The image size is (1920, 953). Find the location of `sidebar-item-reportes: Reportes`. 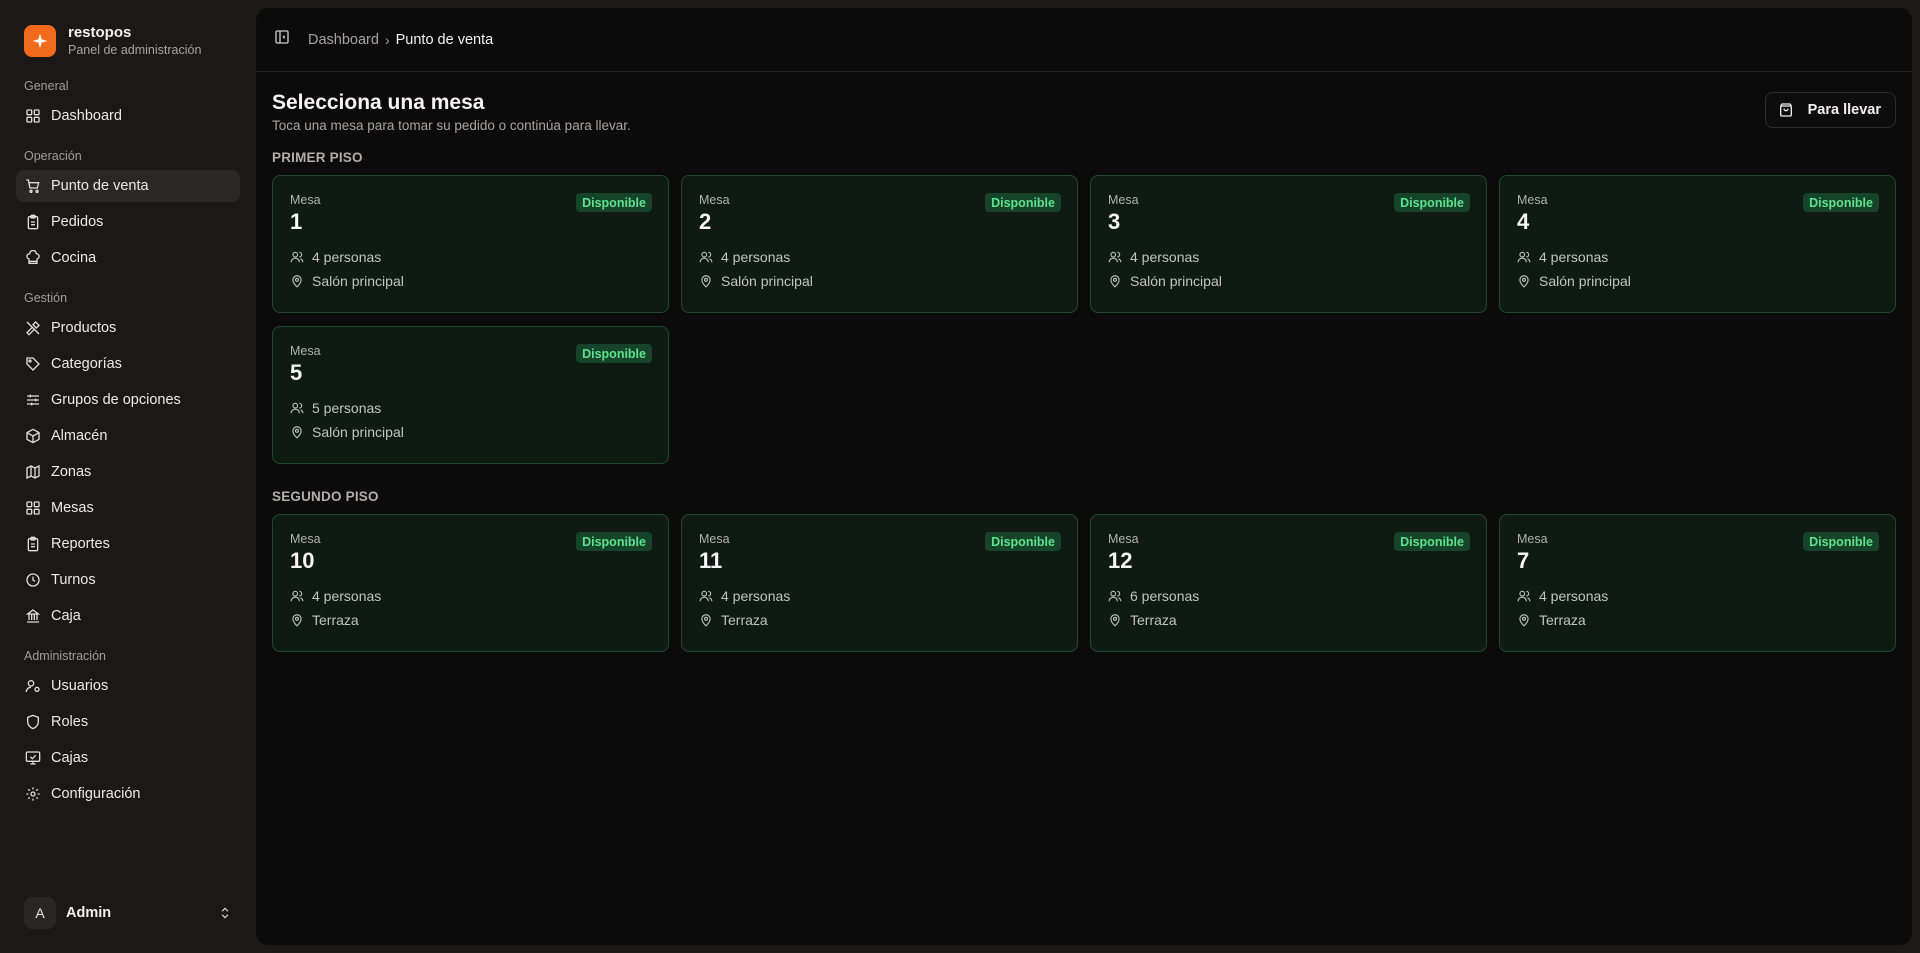

sidebar-item-reportes: Reportes is located at coordinates (128, 544).